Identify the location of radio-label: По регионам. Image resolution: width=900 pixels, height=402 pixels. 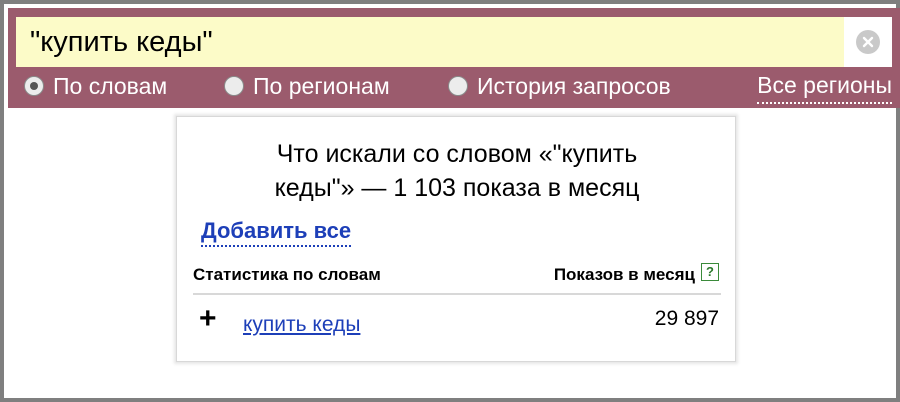
(321, 85).